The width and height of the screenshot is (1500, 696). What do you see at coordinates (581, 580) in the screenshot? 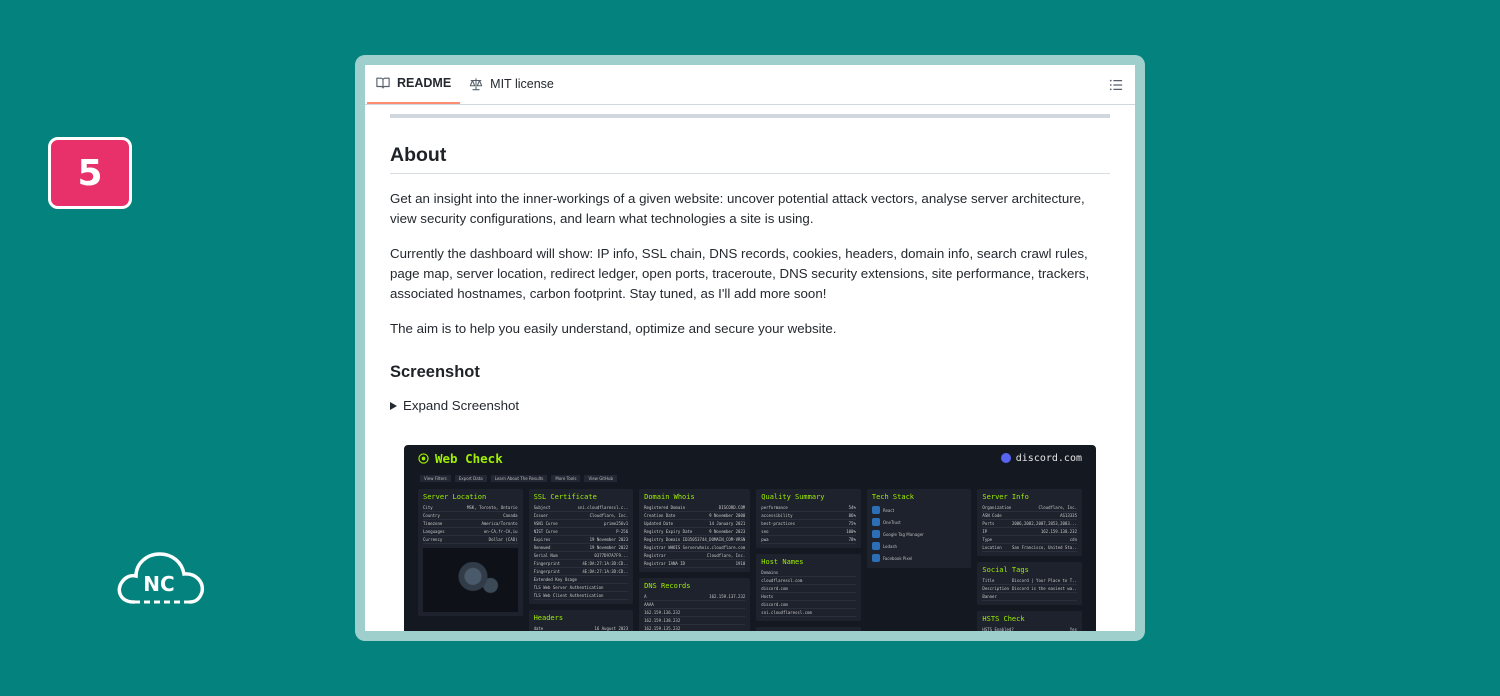
I see `card-row: Extended Key Usage` at bounding box center [581, 580].